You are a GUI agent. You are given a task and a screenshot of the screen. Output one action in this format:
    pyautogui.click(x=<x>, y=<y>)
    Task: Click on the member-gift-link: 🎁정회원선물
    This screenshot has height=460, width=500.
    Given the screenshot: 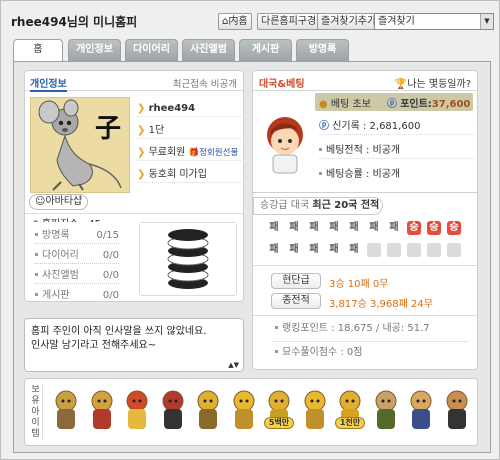 What is the action you would take?
    pyautogui.click(x=214, y=153)
    